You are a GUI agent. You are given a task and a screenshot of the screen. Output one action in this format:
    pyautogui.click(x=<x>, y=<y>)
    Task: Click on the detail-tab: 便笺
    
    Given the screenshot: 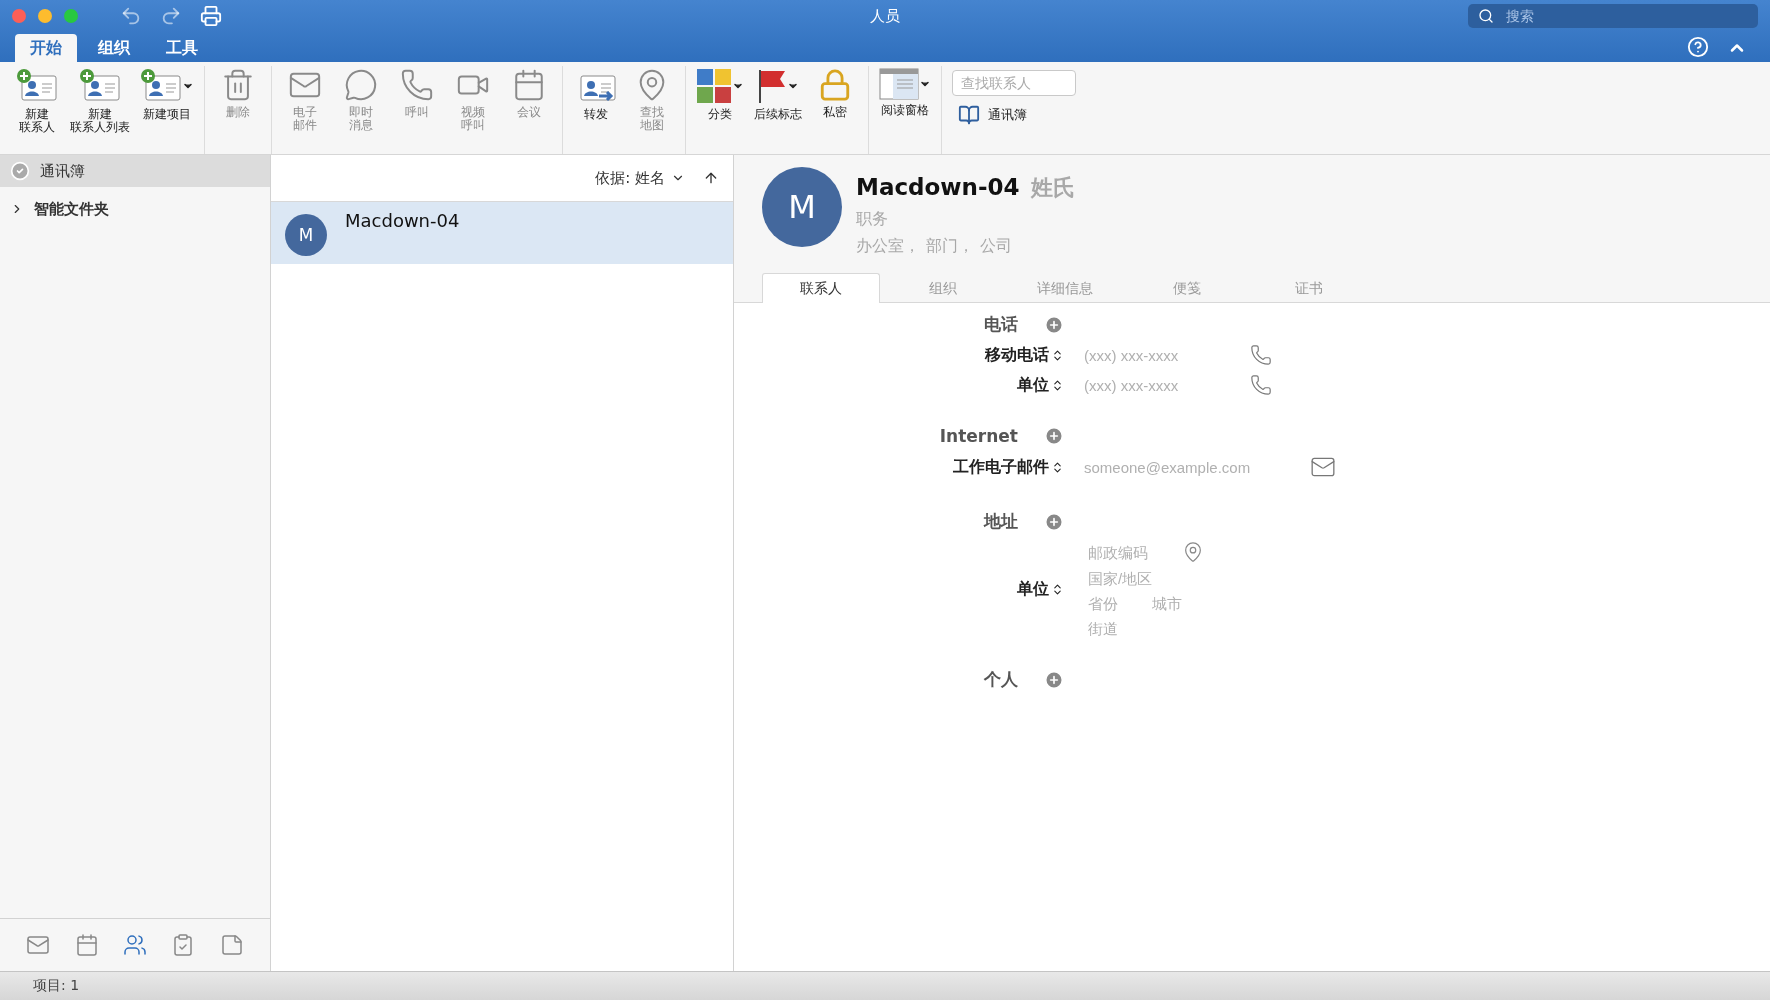 What is the action you would take?
    pyautogui.click(x=1187, y=288)
    